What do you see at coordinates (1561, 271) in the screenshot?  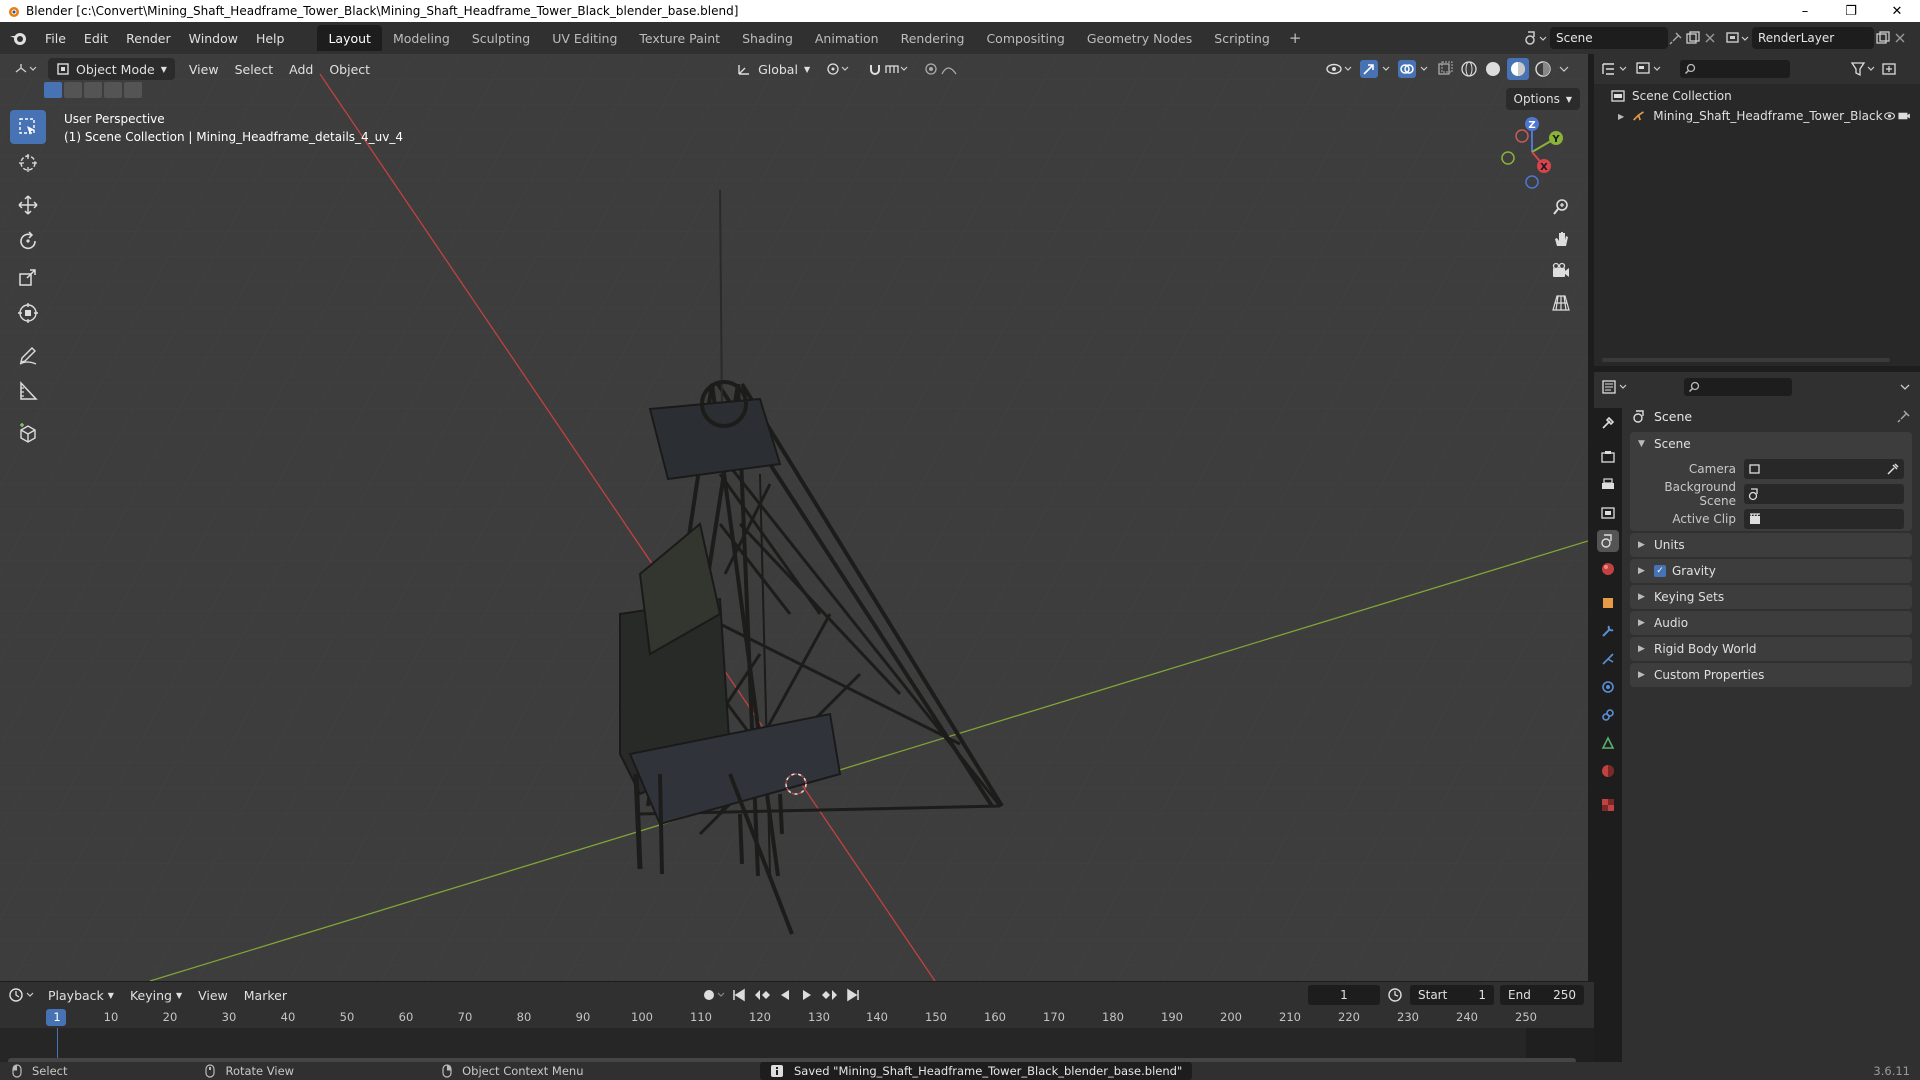 I see `camera-view-button` at bounding box center [1561, 271].